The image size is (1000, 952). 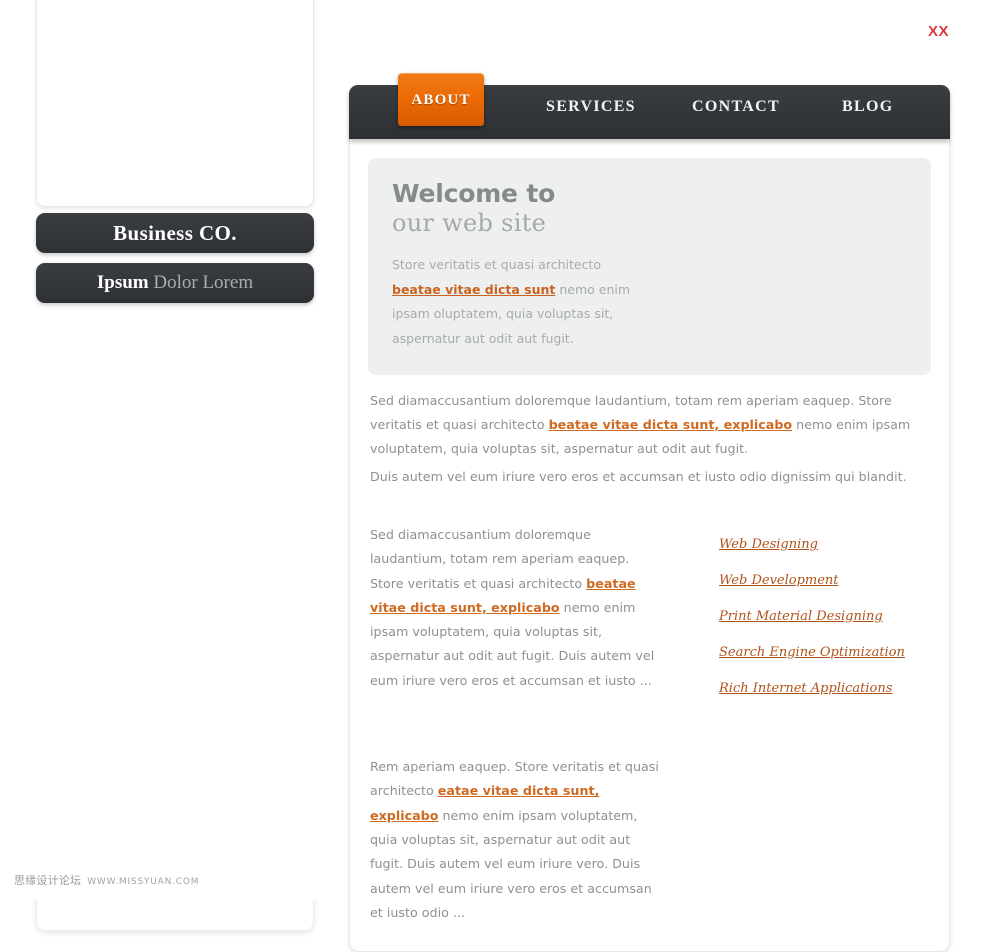 I want to click on welcome-title-line2: our web site, so click(x=469, y=223).